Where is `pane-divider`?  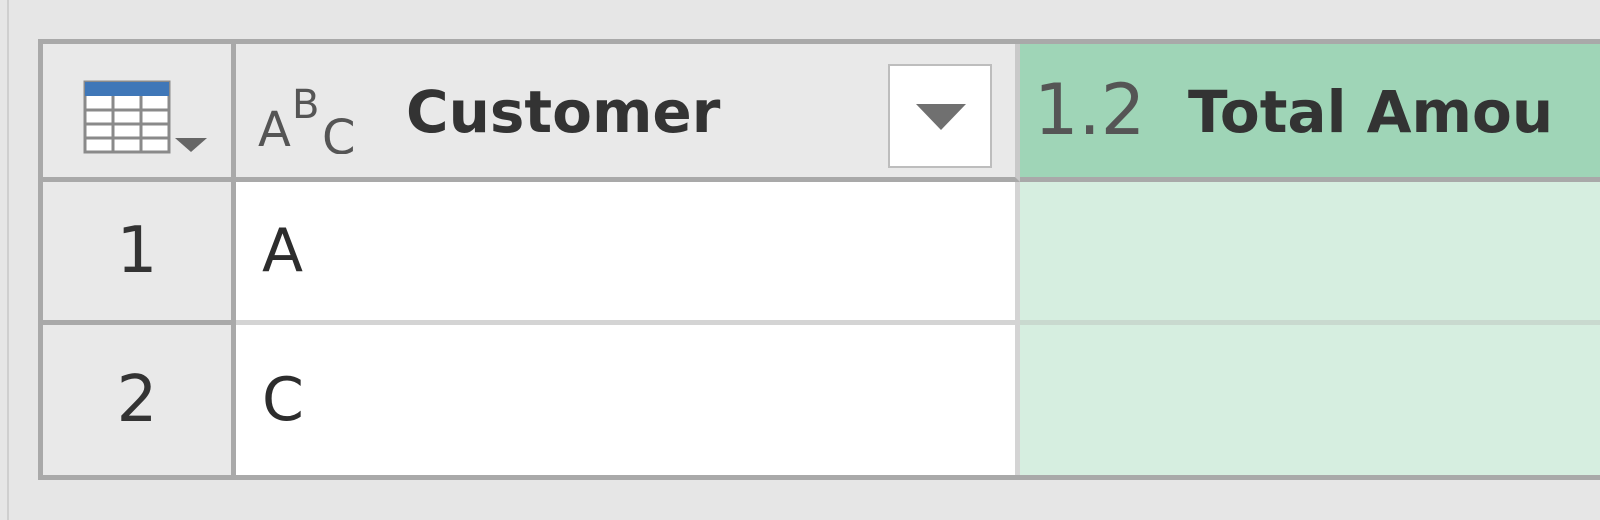
pane-divider is located at coordinates (8, 260).